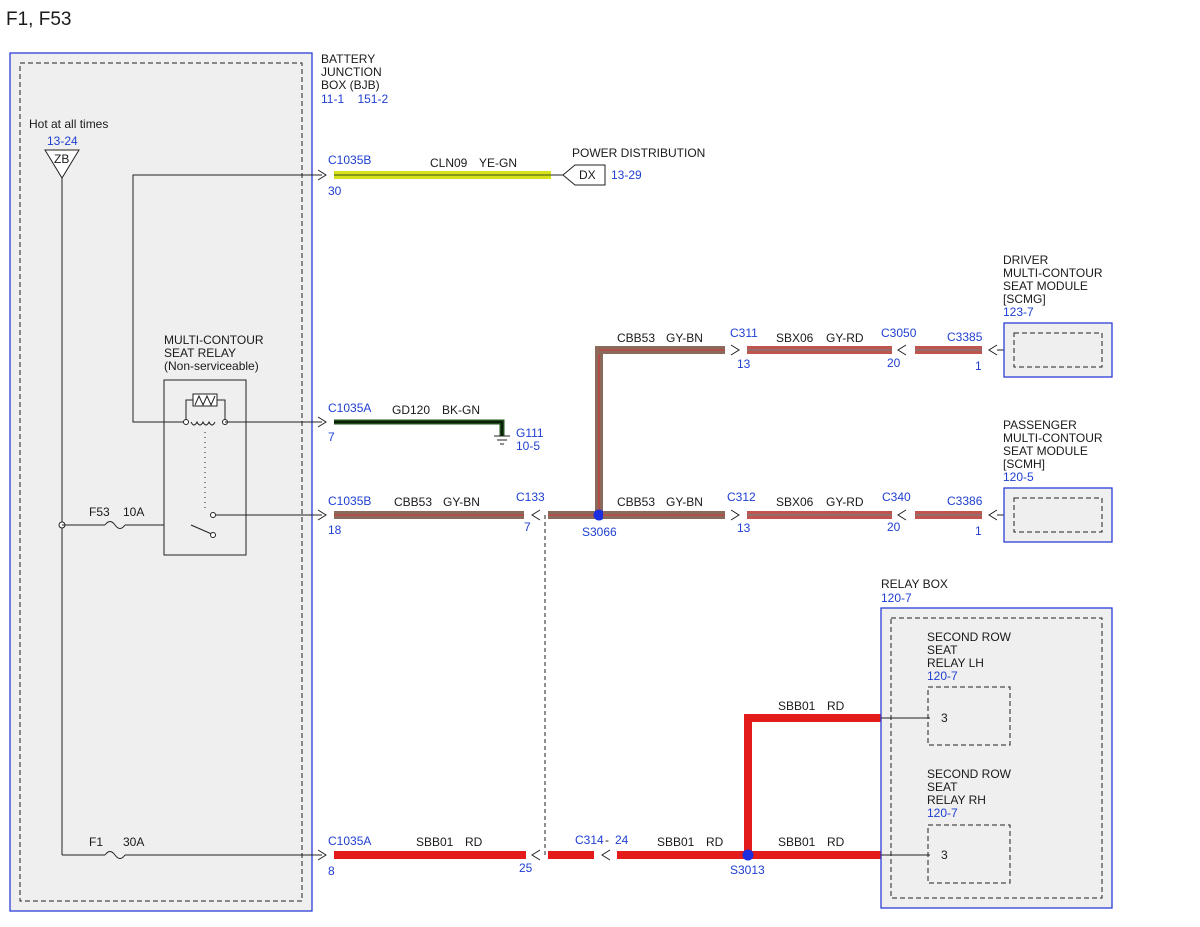 This screenshot has width=1200, height=927. What do you see at coordinates (351, 72) in the screenshot?
I see `bjb-label-2: JUNCTION` at bounding box center [351, 72].